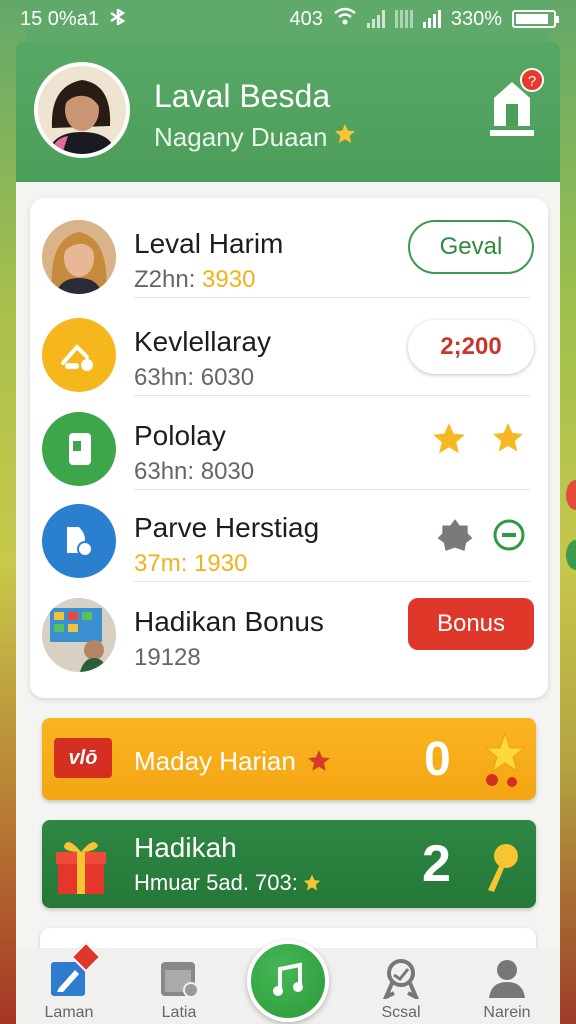 This screenshot has height=1024, width=576. Describe the element at coordinates (179, 1012) in the screenshot. I see `nav-label: Latia` at that location.